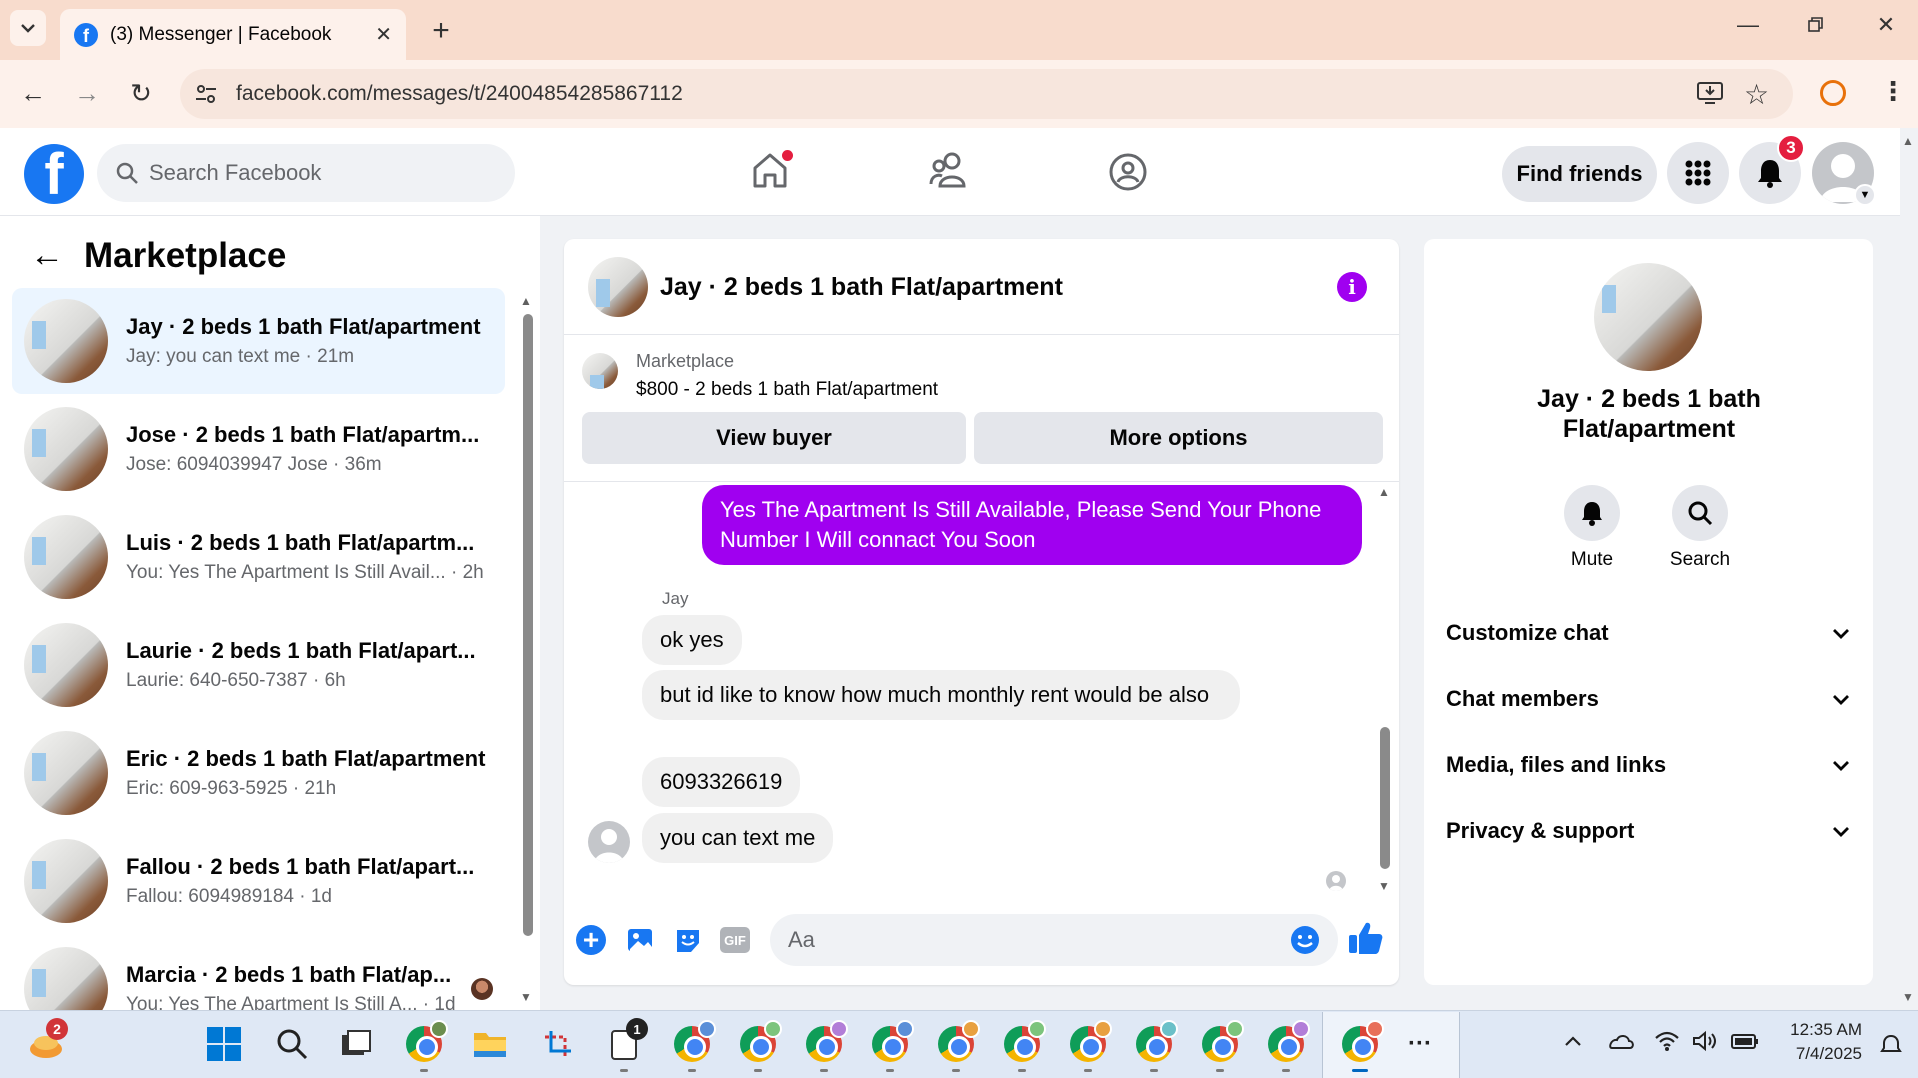 Image resolution: width=1918 pixels, height=1078 pixels. What do you see at coordinates (1756, 94) in the screenshot?
I see `bookmark-star-icon: ☆` at bounding box center [1756, 94].